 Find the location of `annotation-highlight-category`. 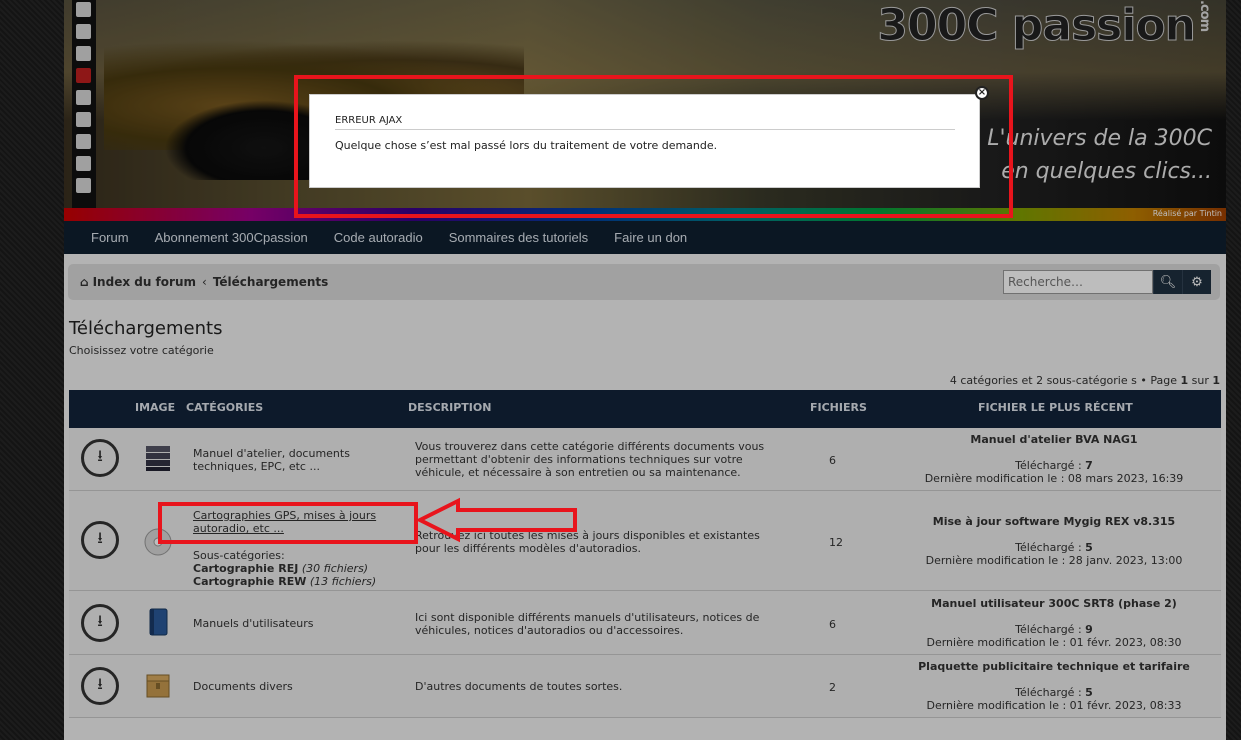

annotation-highlight-category is located at coordinates (288, 523).